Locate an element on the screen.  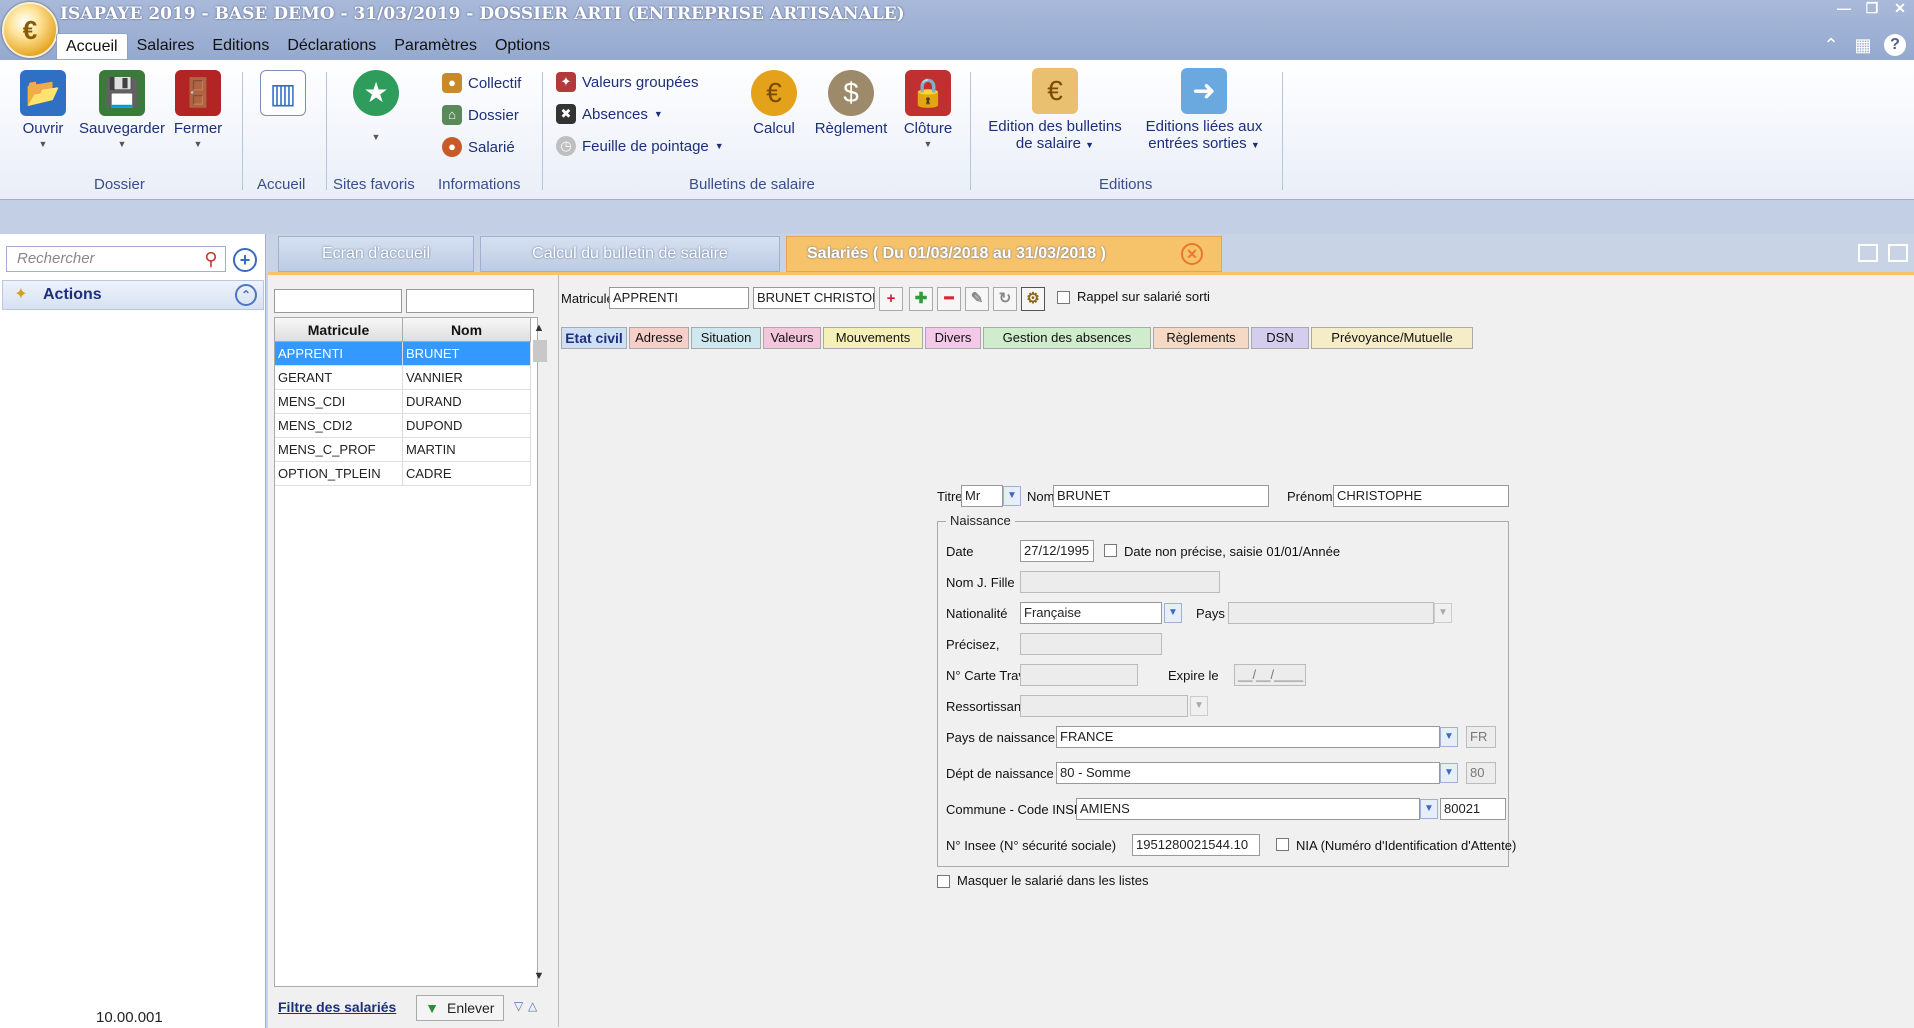
pays-field is located at coordinates (1331, 613).